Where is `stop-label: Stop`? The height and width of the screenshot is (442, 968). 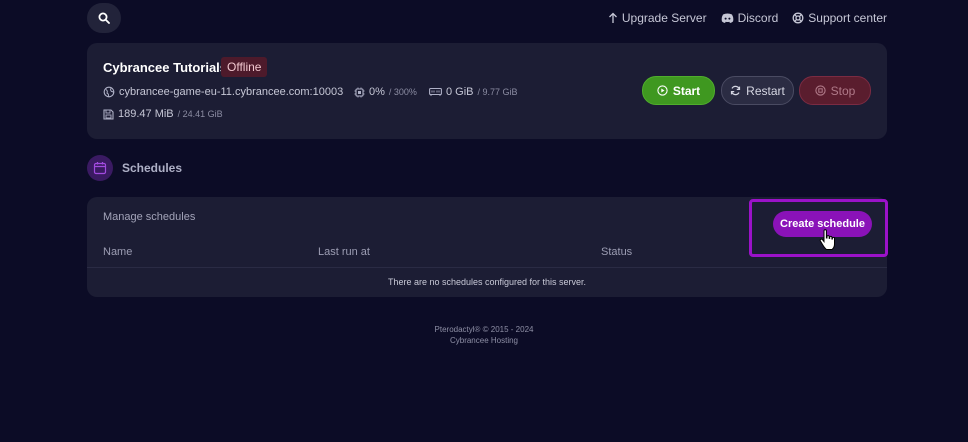
stop-label: Stop is located at coordinates (843, 90).